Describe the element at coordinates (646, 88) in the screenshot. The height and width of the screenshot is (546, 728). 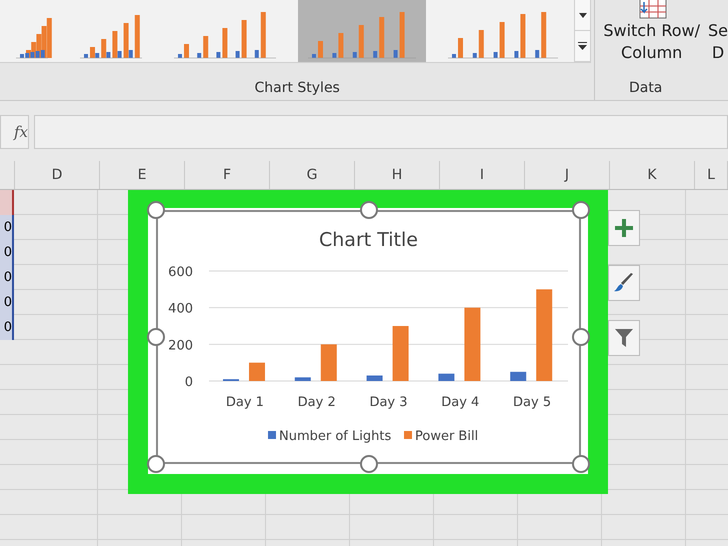
I see `group-label: Data` at that location.